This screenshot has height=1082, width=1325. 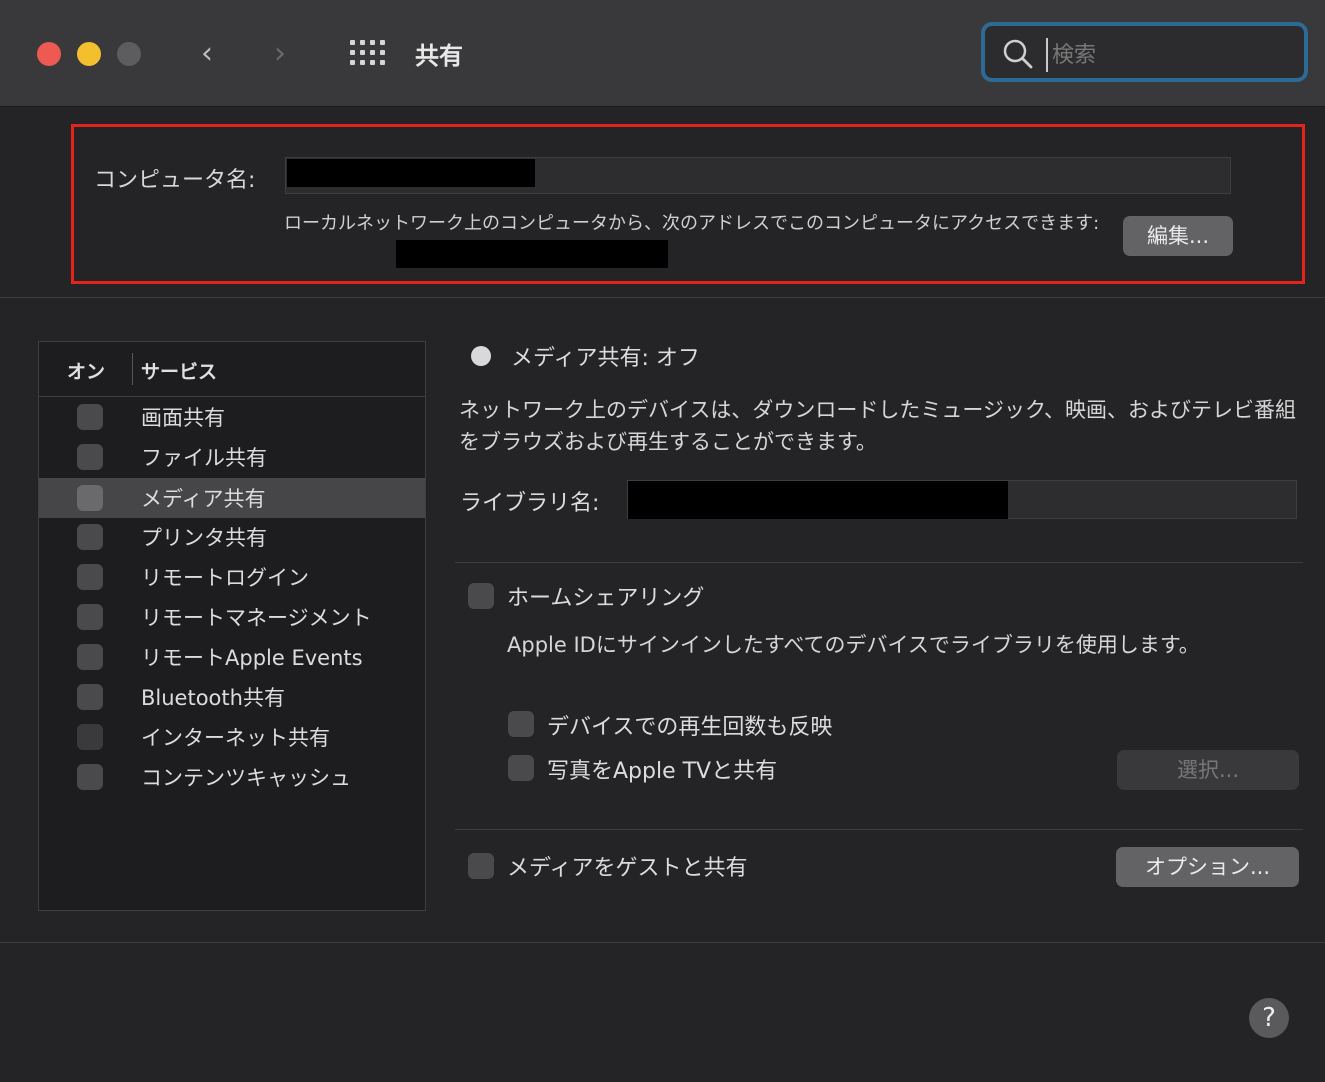 What do you see at coordinates (175, 180) in the screenshot?
I see `computer-name-label: コンピュータ名:` at bounding box center [175, 180].